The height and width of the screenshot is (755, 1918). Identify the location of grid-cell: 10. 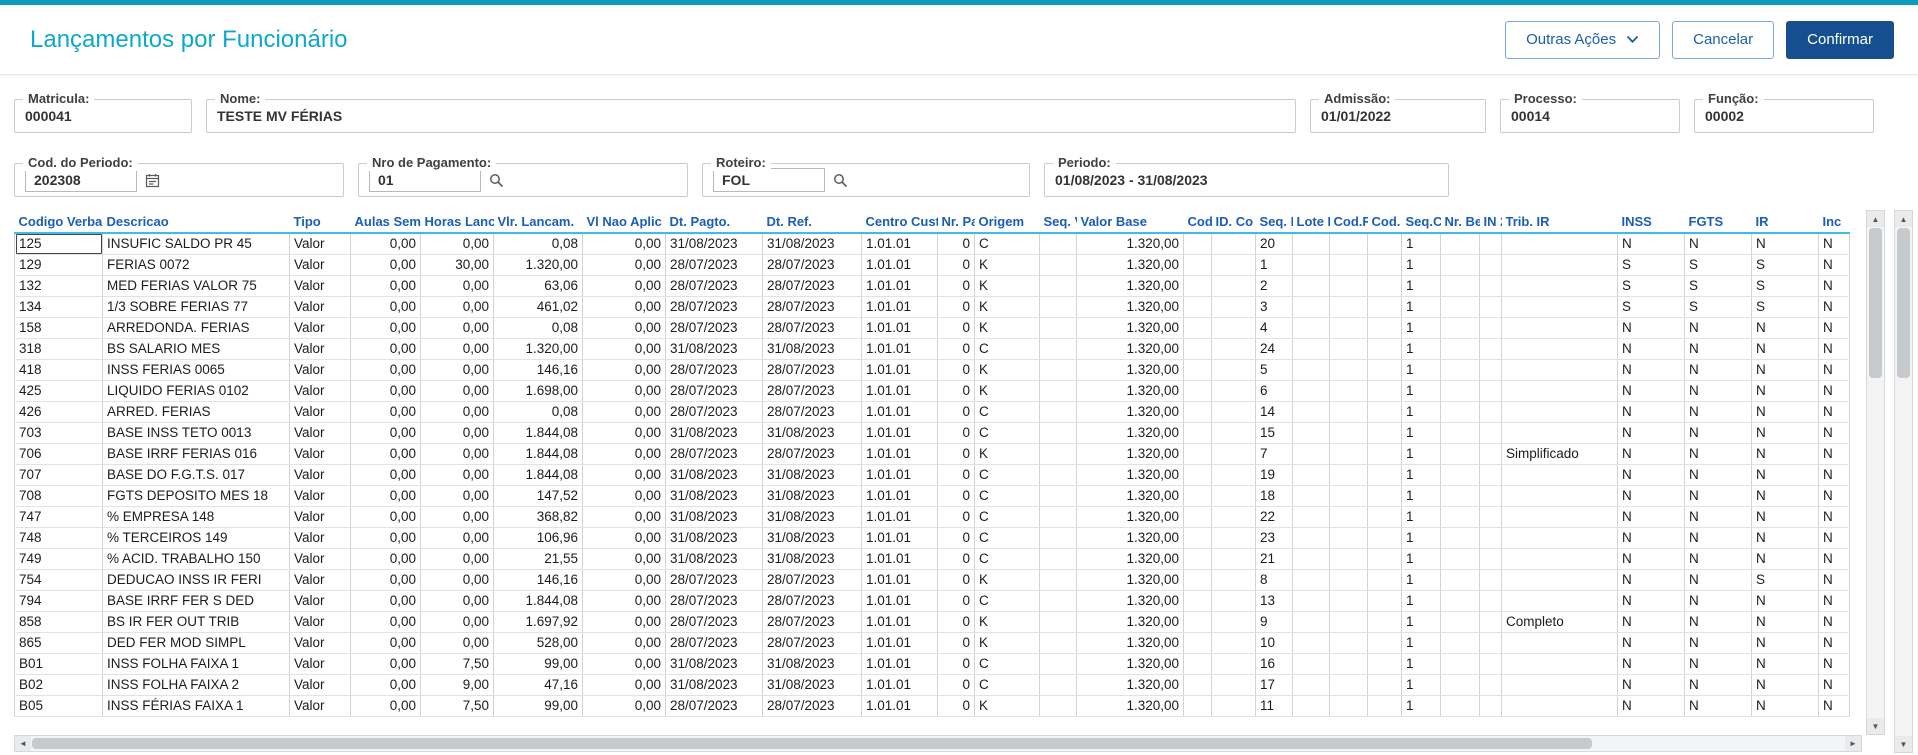
(1274, 643).